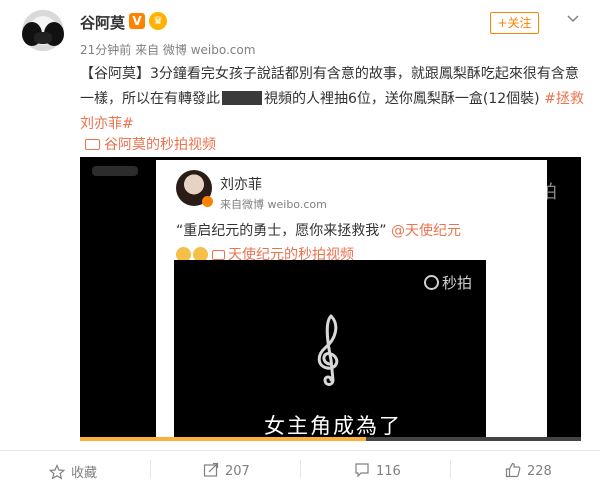 The image size is (600, 487). What do you see at coordinates (514, 23) in the screenshot?
I see `follow-button: +关注` at bounding box center [514, 23].